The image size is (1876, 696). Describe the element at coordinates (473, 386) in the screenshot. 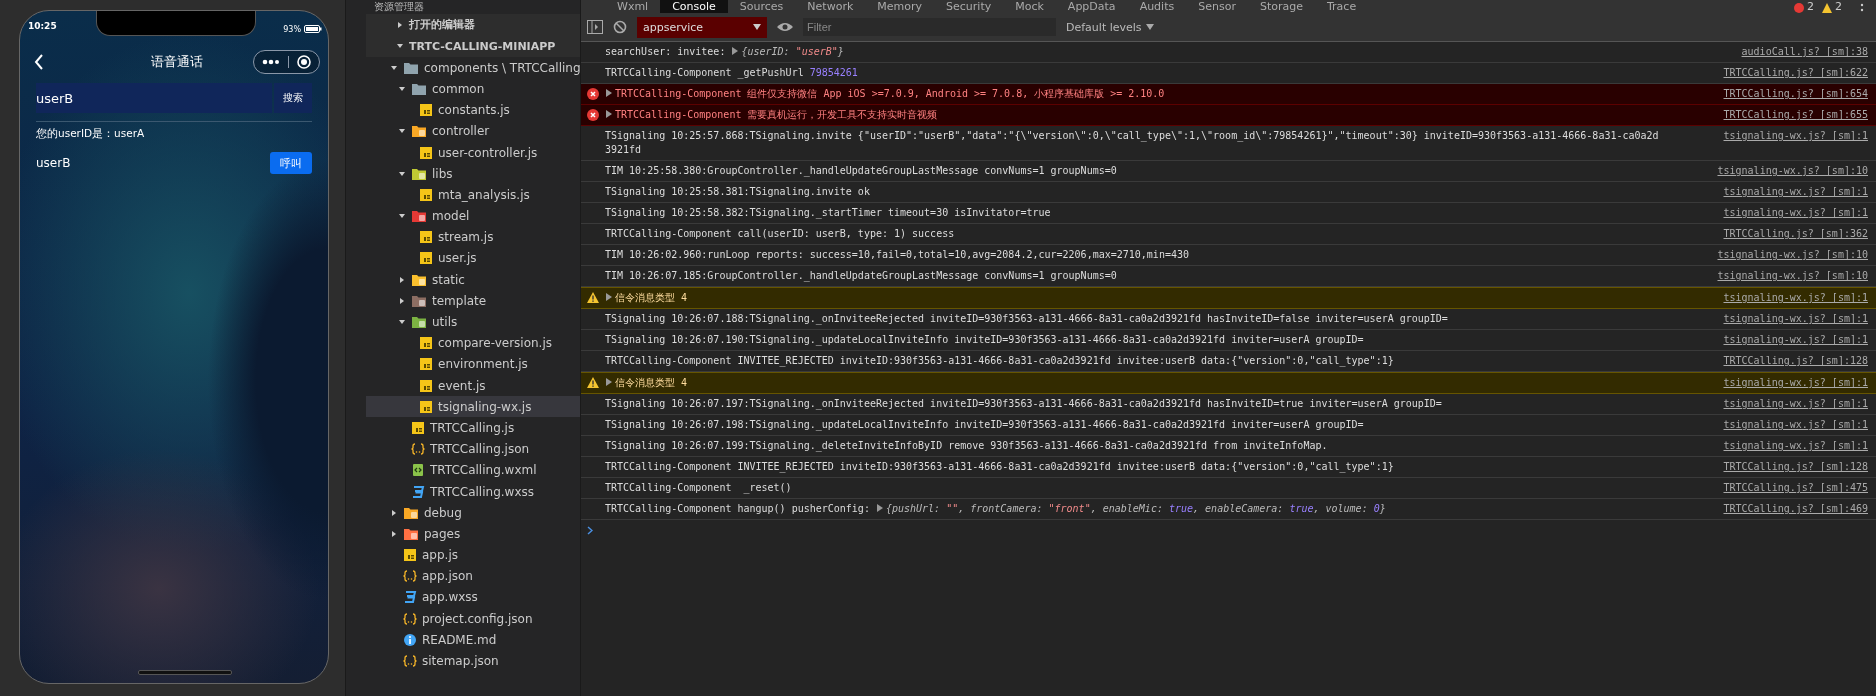

I see `tree-item: event.js` at that location.